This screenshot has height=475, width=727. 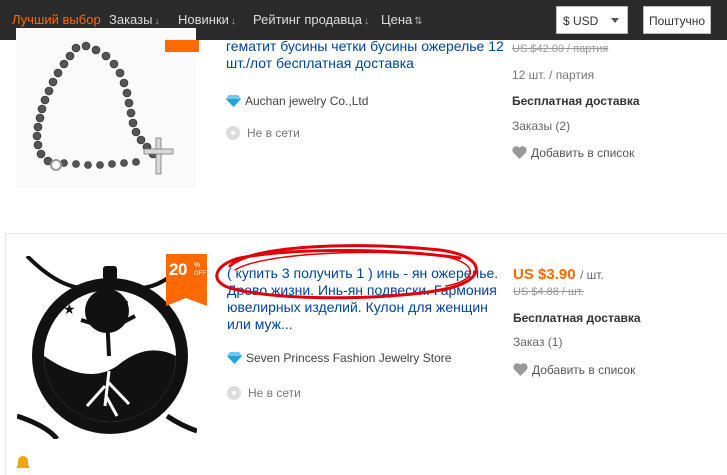 I want to click on store-name: Seven Princess Fashion Jewelry Store, so click(x=349, y=358).